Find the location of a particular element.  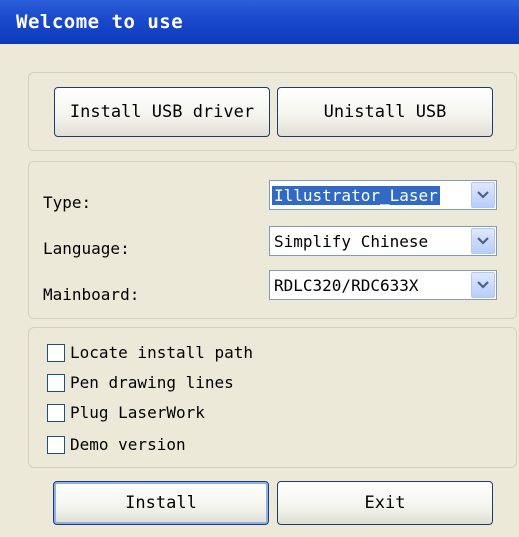

uninstall-usb-button: Unistall USB is located at coordinates (385, 112).